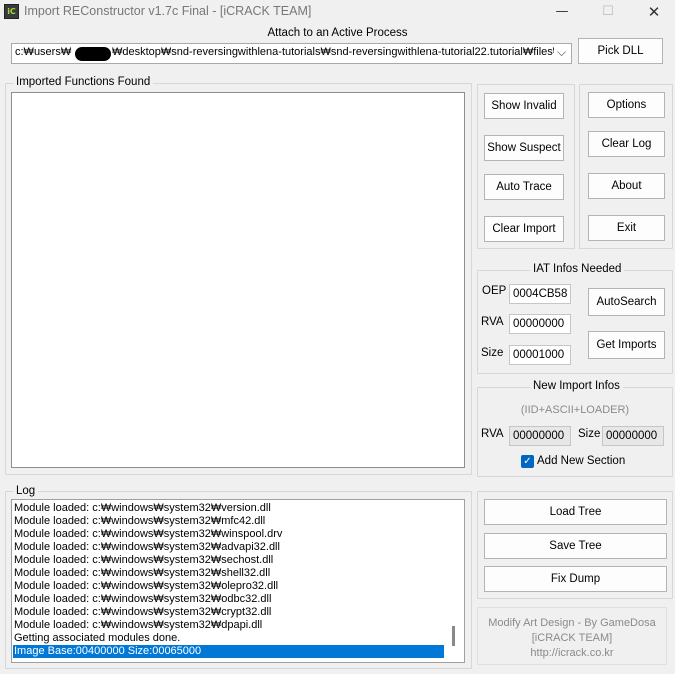 The width and height of the screenshot is (675, 674). I want to click on autosearch-button: AutoSearch, so click(626, 302).